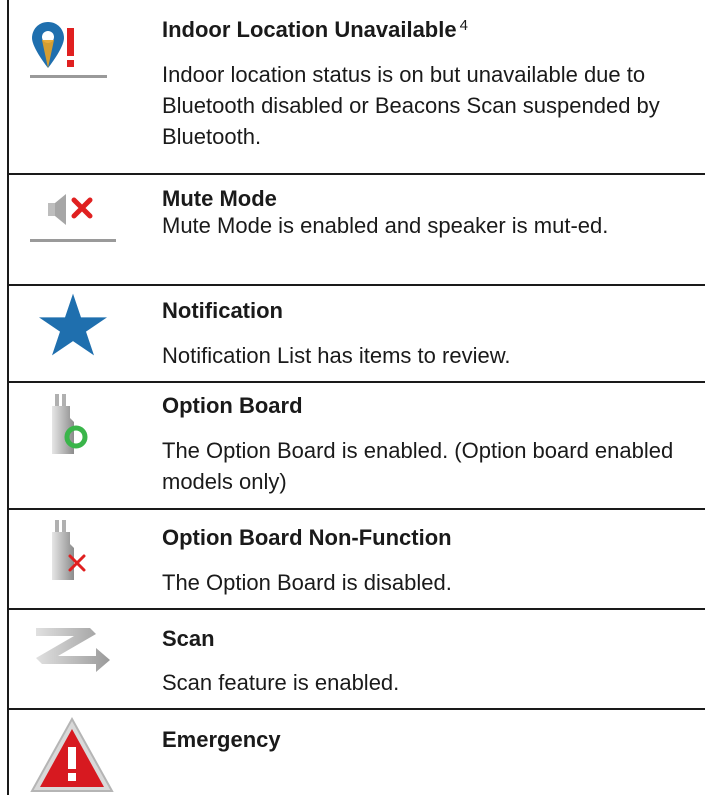  Describe the element at coordinates (307, 582) in the screenshot. I see `entry-description: The Option Board is disabled.` at that location.